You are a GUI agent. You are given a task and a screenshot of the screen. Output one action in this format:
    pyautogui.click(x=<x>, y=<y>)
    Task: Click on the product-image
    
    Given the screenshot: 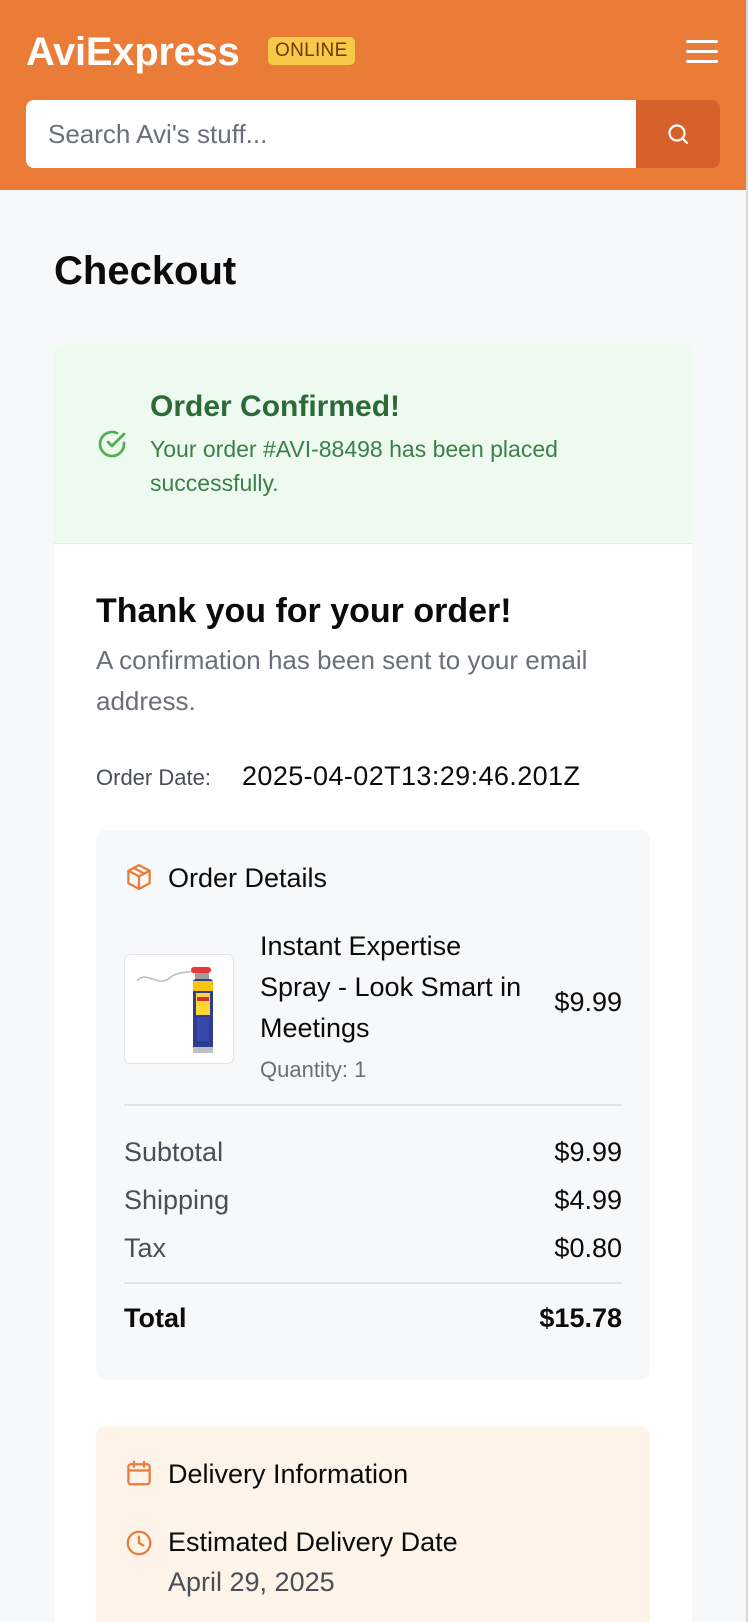 What is the action you would take?
    pyautogui.click(x=179, y=1009)
    